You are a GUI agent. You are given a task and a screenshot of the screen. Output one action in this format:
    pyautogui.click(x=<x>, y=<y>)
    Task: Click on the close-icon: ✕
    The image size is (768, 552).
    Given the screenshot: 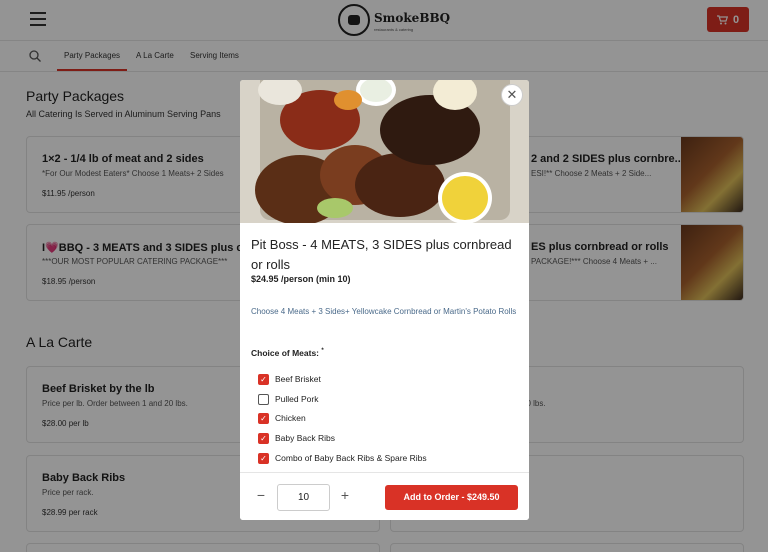 What is the action you would take?
    pyautogui.click(x=512, y=95)
    